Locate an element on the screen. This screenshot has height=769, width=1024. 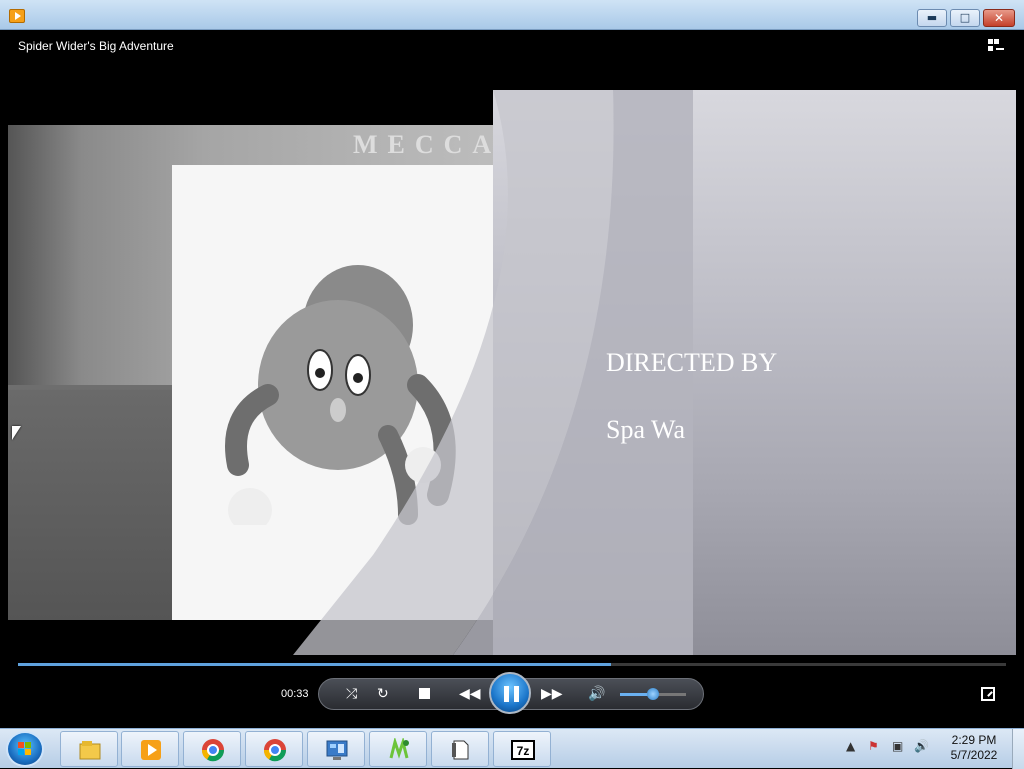
svg-text: 7z is located at coordinates (523, 751).